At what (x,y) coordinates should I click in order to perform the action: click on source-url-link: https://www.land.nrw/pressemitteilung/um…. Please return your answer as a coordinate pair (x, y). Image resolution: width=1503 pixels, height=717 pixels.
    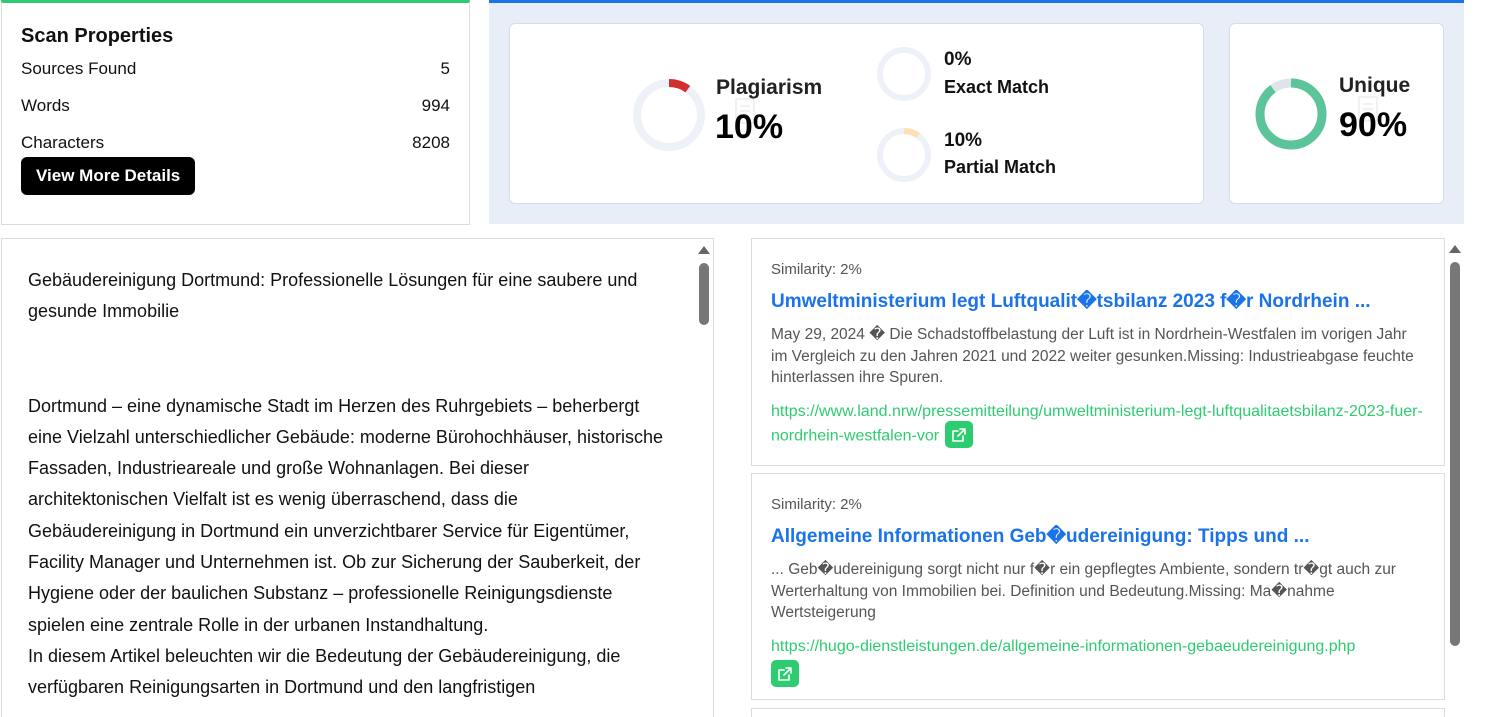
    Looking at the image, I should click on (1097, 424).